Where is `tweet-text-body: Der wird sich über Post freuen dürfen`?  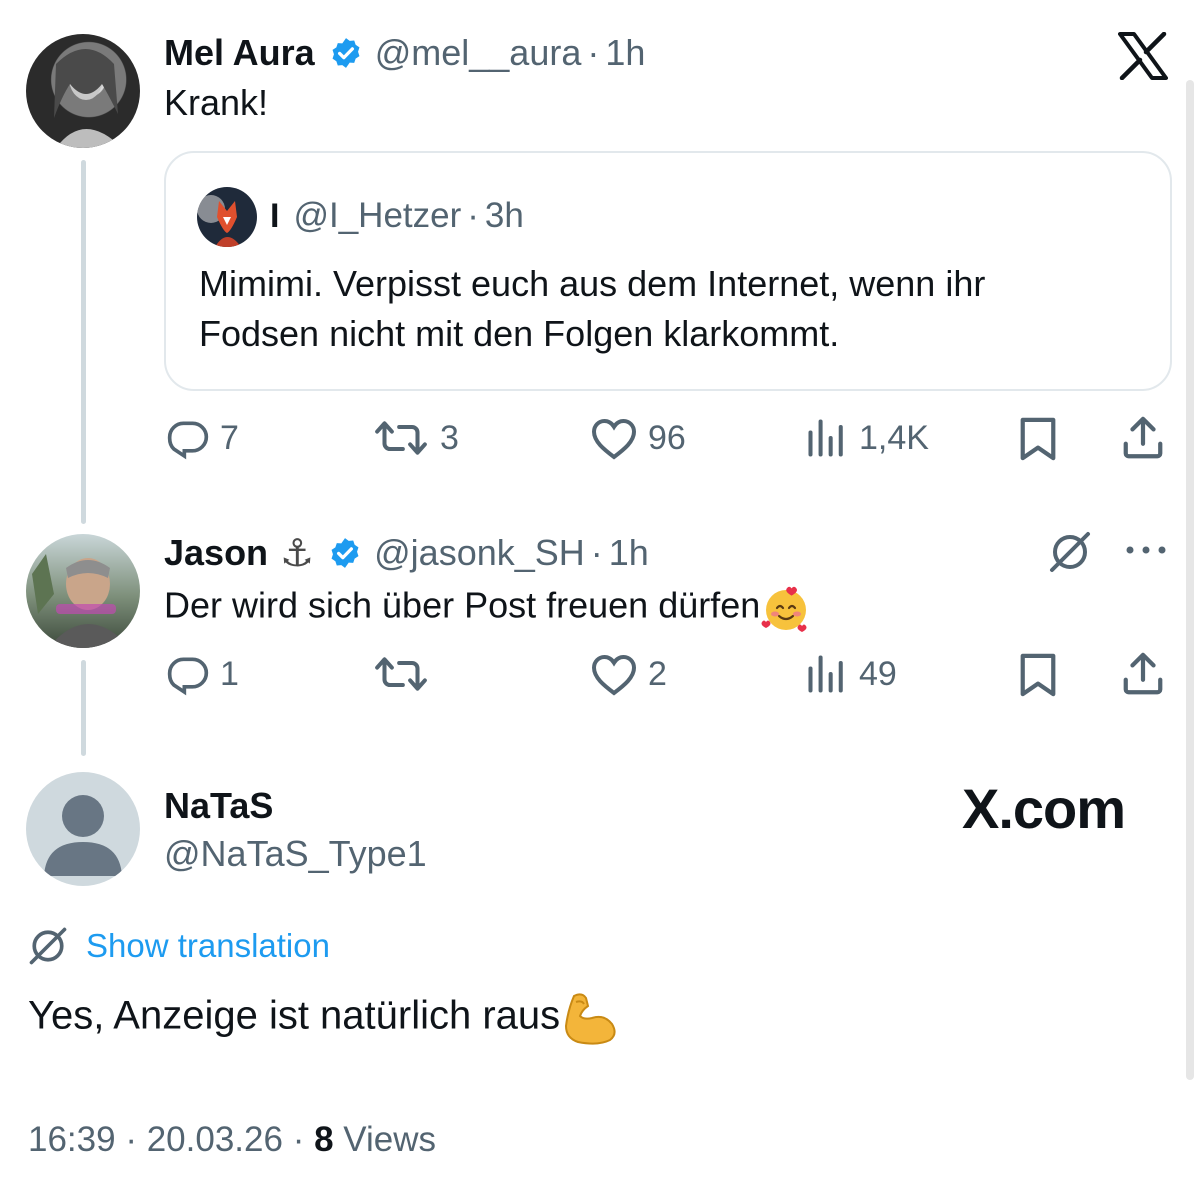
tweet-text-body: Der wird sich über Post freuen dürfen is located at coordinates (462, 605).